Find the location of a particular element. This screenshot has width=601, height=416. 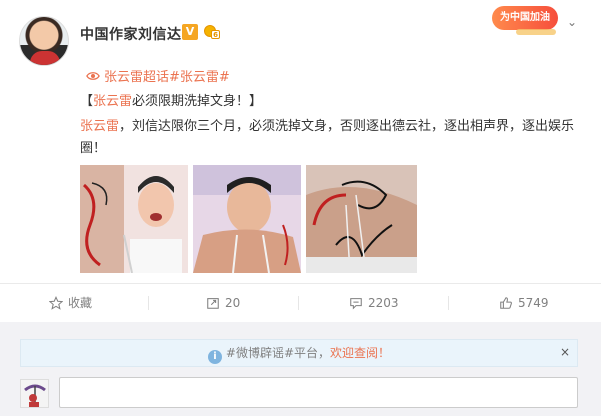

photo-3-image is located at coordinates (361, 219).